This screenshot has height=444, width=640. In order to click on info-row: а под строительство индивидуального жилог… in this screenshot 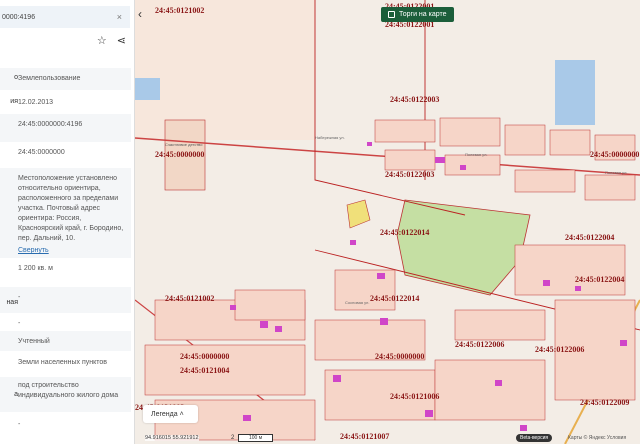, I will do `click(65, 394)`.